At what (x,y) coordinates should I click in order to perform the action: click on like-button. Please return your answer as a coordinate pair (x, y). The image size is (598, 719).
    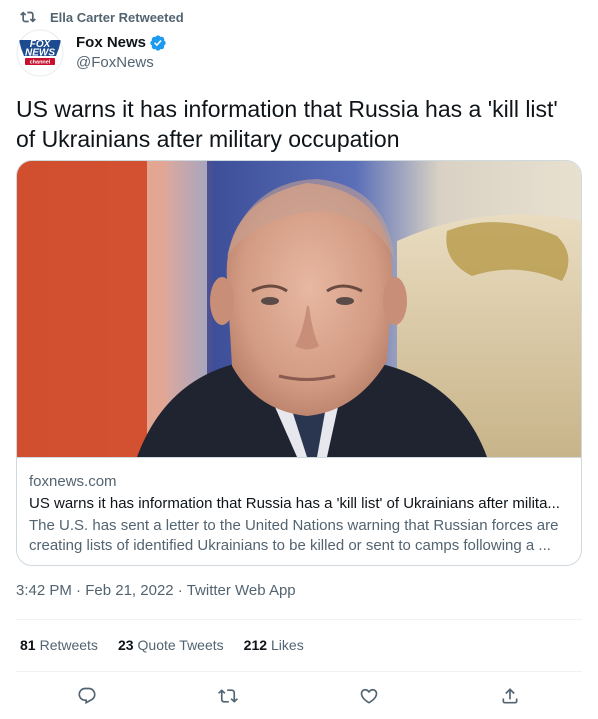
    Looking at the image, I should click on (369, 696).